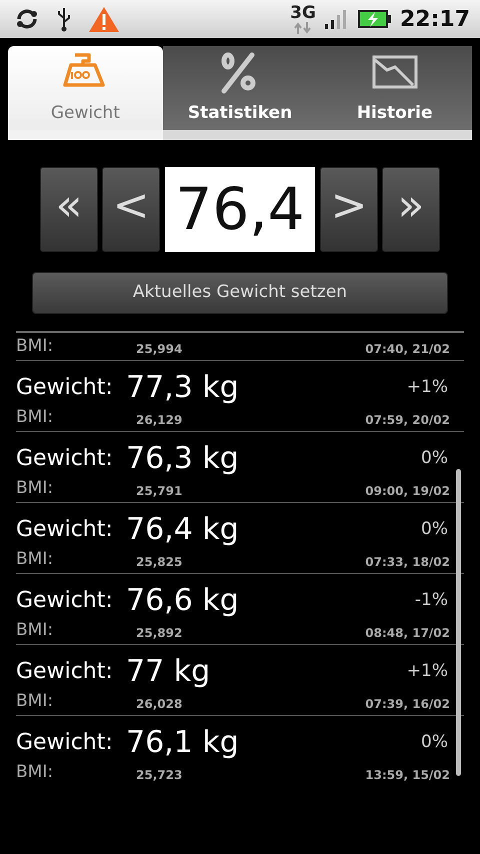  I want to click on fast-increase-button: », so click(411, 209).